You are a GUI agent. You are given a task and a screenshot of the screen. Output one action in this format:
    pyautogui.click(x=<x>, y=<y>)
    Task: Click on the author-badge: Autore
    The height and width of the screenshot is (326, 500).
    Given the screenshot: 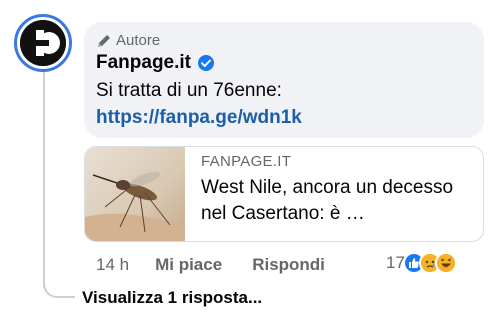 What is the action you would take?
    pyautogui.click(x=128, y=40)
    